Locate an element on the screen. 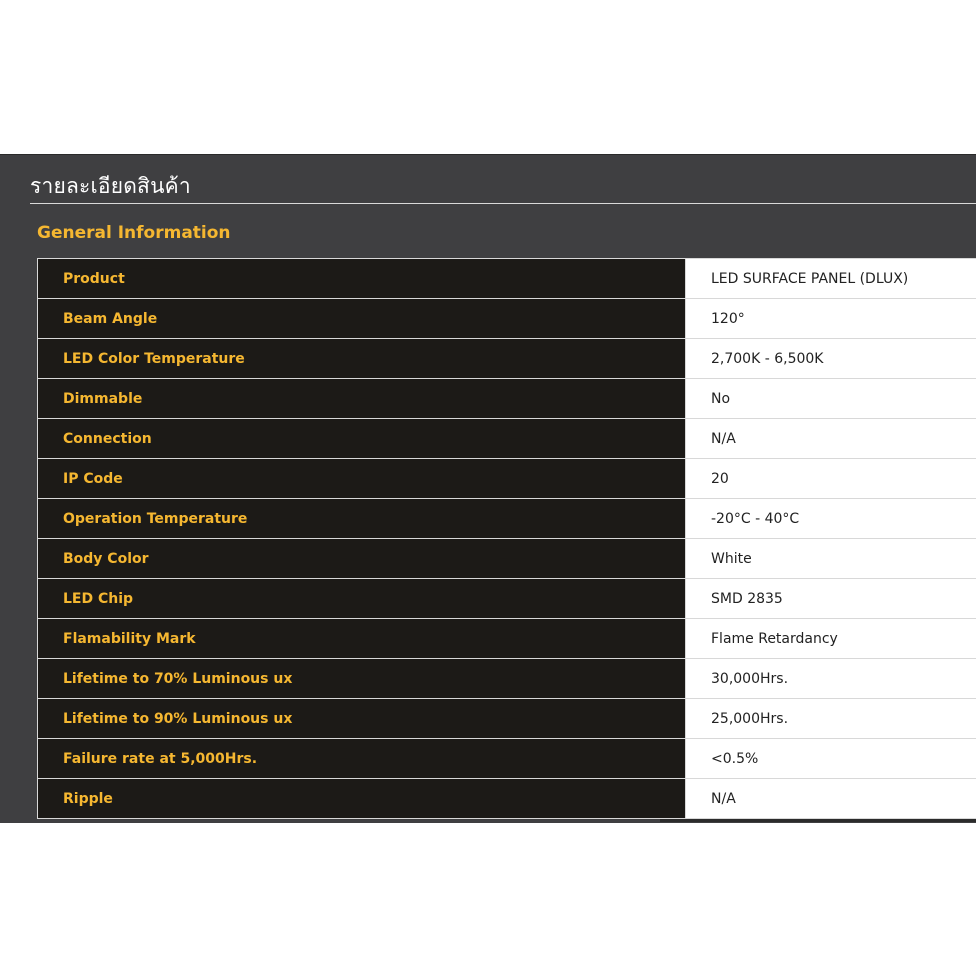 This screenshot has height=976, width=976. spec-value: White is located at coordinates (830, 558).